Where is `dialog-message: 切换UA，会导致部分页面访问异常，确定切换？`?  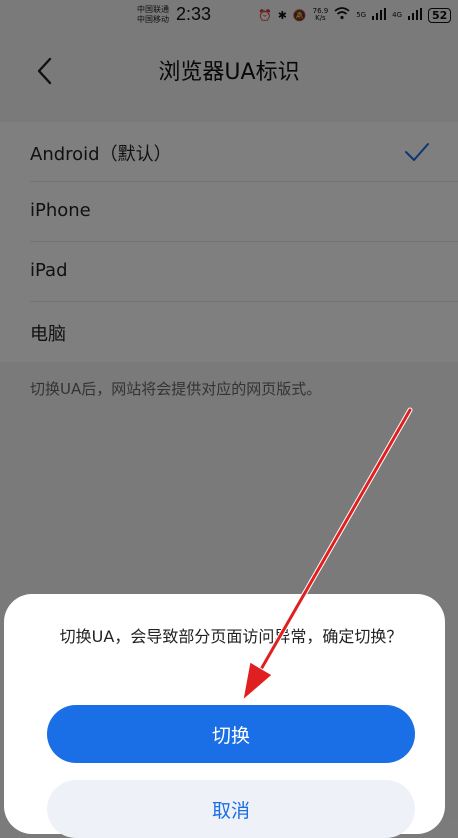 dialog-message: 切换UA，会导致部分页面访问异常，确定切换？ is located at coordinates (231, 636).